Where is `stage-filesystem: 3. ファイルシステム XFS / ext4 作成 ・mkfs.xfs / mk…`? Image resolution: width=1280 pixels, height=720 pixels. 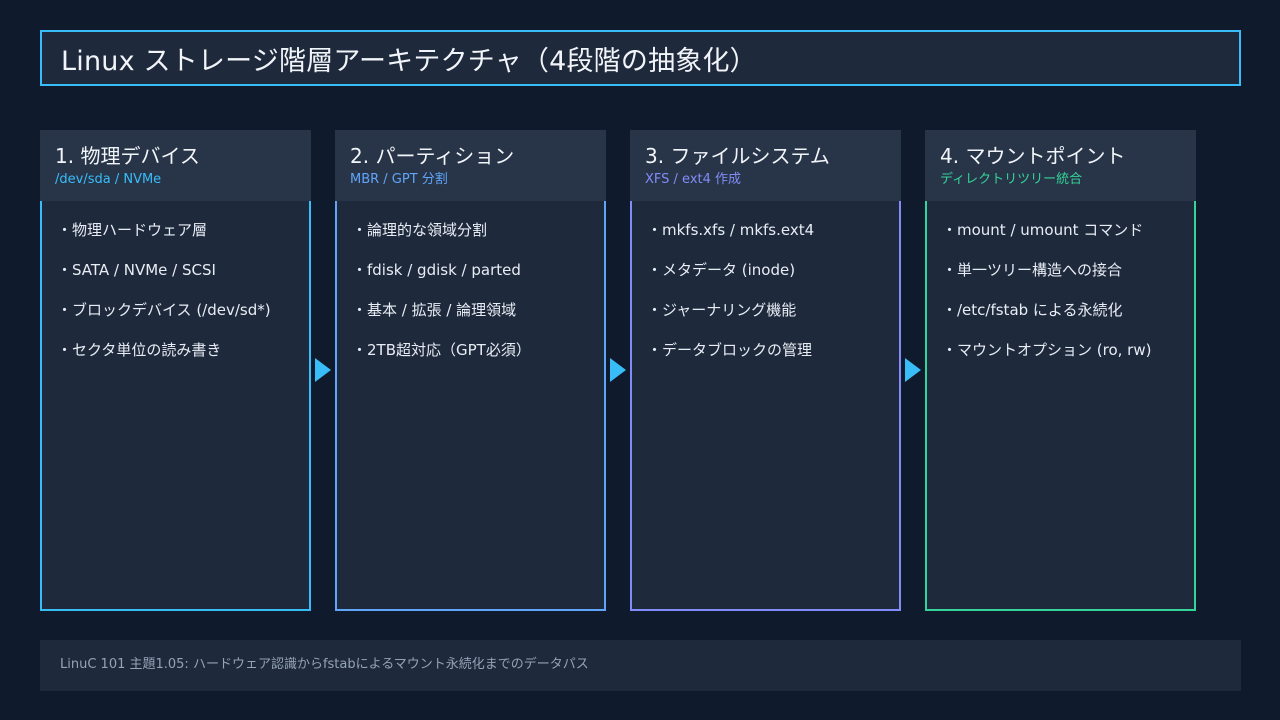 stage-filesystem: 3. ファイルシステム XFS / ext4 作成 ・mkfs.xfs / mk… is located at coordinates (765, 370).